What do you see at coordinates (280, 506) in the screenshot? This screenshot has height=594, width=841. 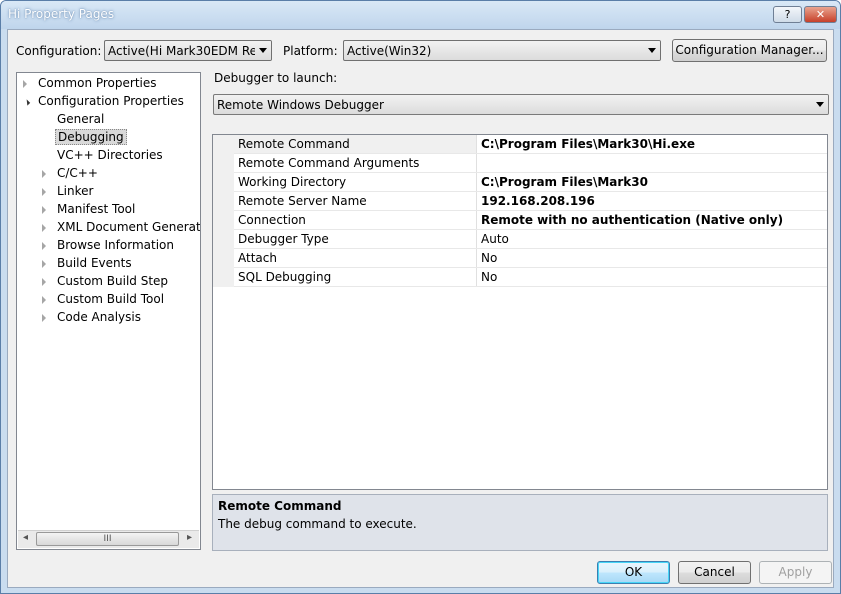 I see `description-title: Remote Command` at bounding box center [280, 506].